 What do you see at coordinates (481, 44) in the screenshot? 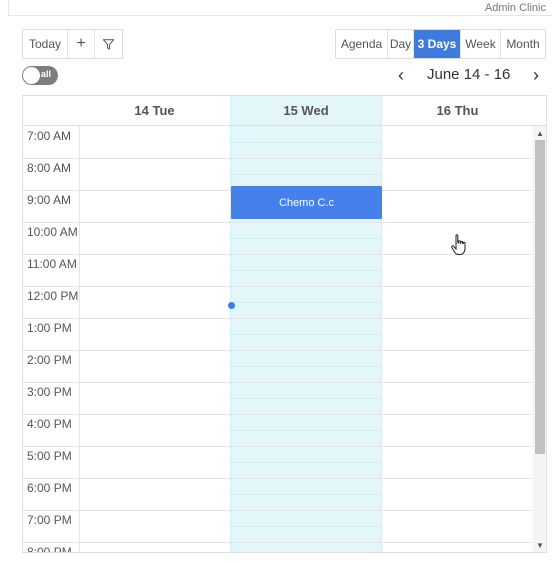
I see `view-week-button: Week` at bounding box center [481, 44].